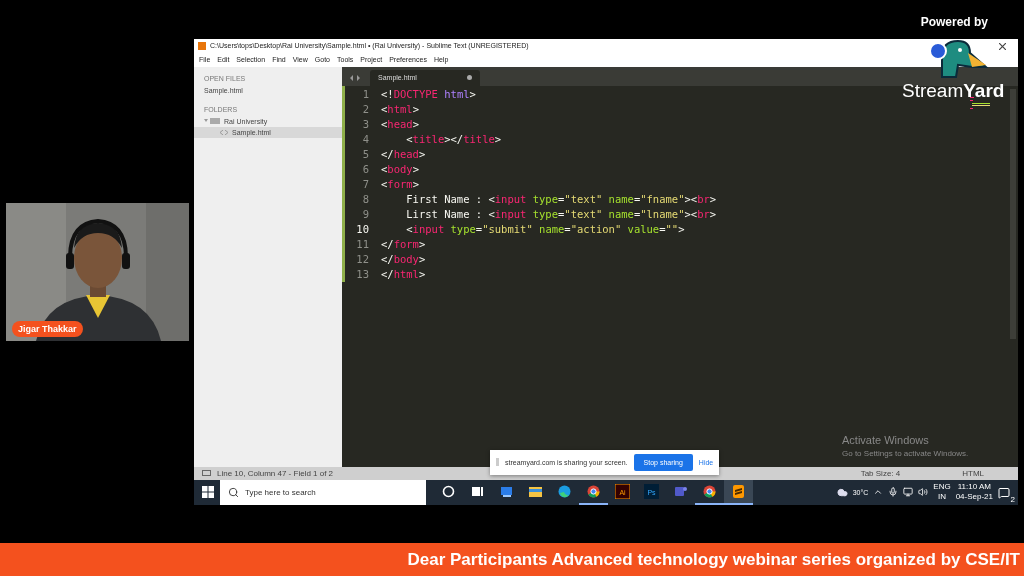 Image resolution: width=1024 pixels, height=576 pixels. What do you see at coordinates (908, 492) in the screenshot?
I see `network-icon` at bounding box center [908, 492].